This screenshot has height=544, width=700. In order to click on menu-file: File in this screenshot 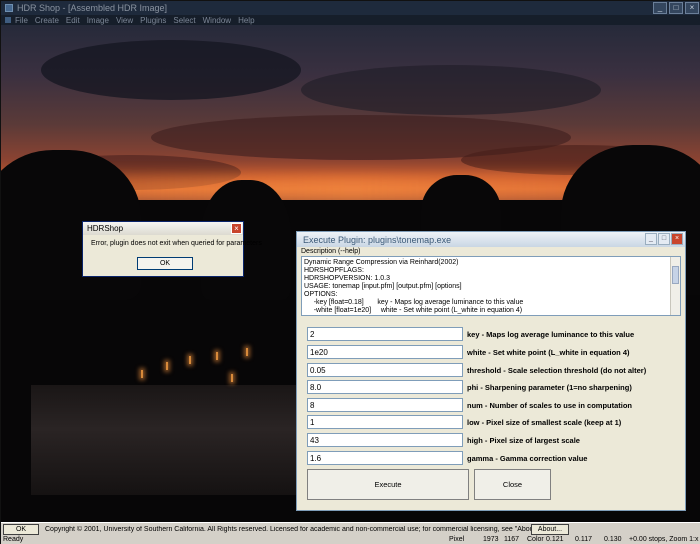, I will do `click(21, 20)`.